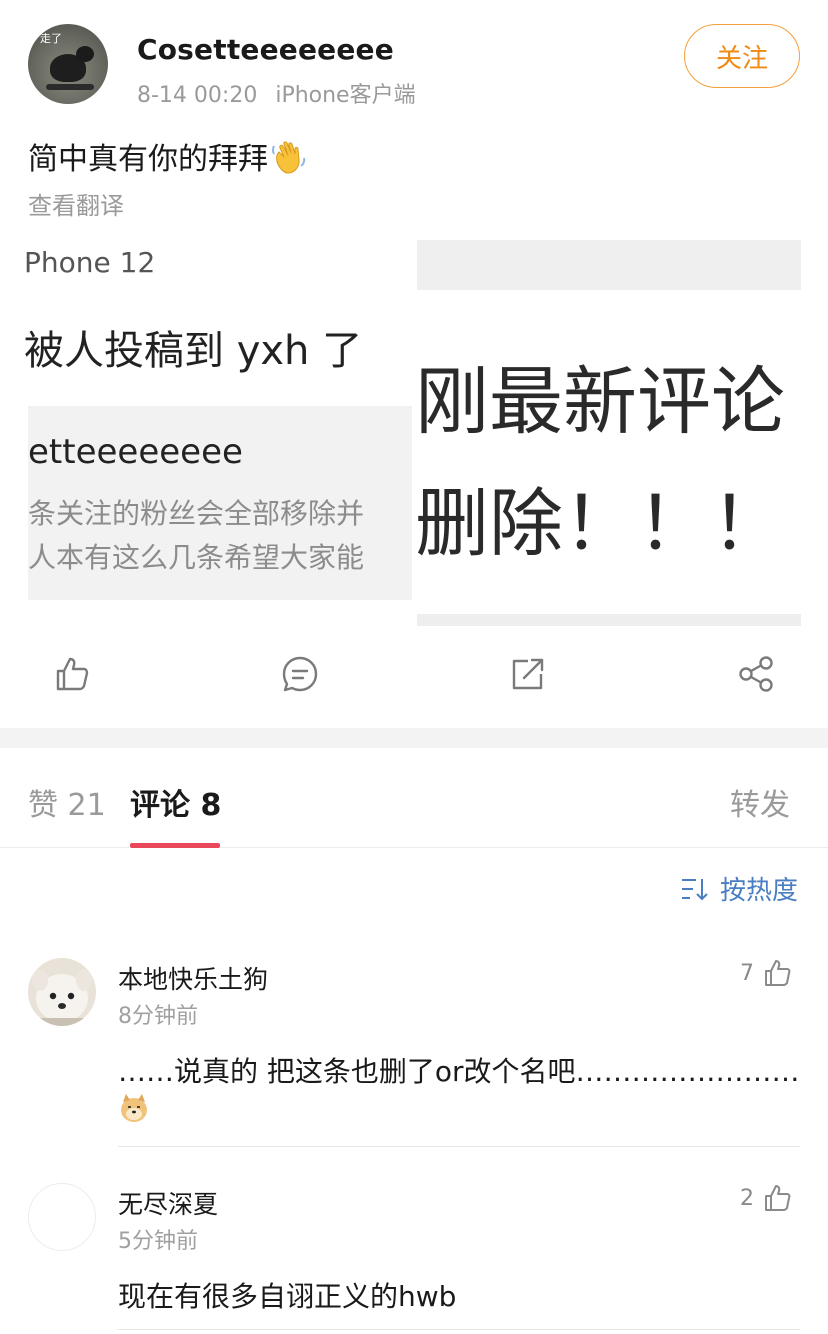  What do you see at coordinates (345, 95) in the screenshot?
I see `post-source: iPhone客户端` at bounding box center [345, 95].